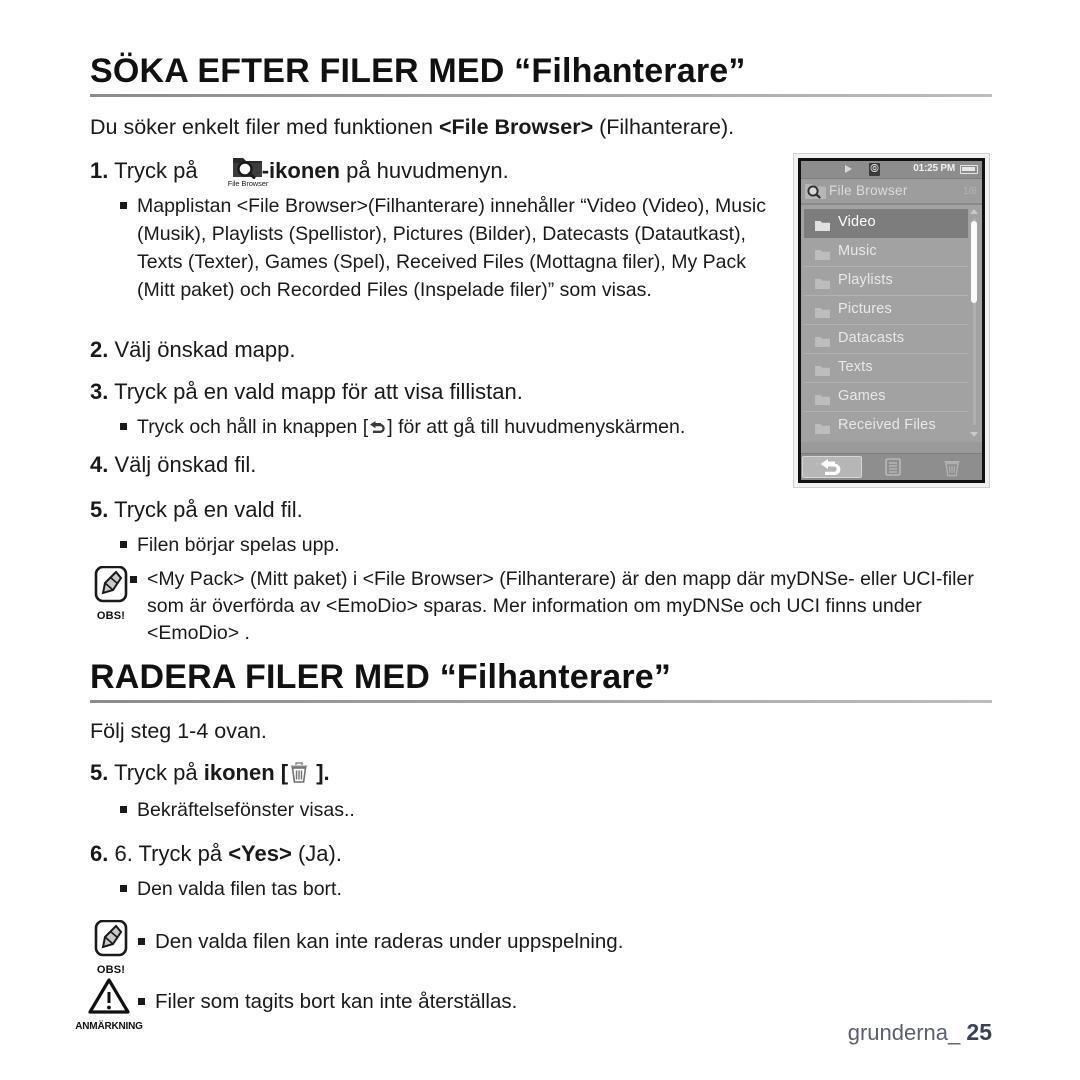  What do you see at coordinates (952, 467) in the screenshot?
I see `device-delete-button` at bounding box center [952, 467].